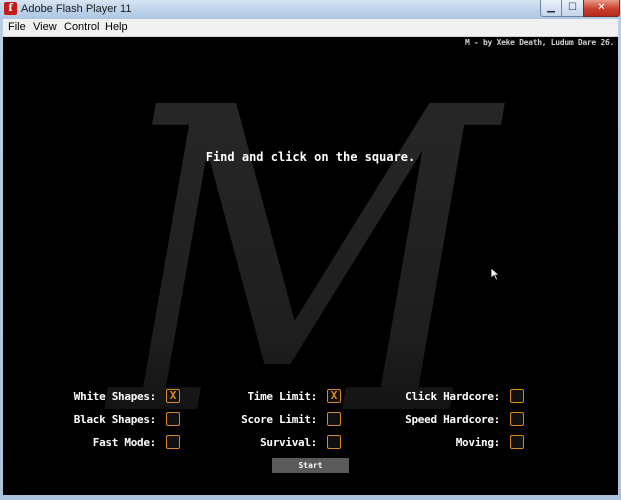 Image resolution: width=621 pixels, height=500 pixels. I want to click on option-black-shapes: Black Shapes:, so click(126, 420).